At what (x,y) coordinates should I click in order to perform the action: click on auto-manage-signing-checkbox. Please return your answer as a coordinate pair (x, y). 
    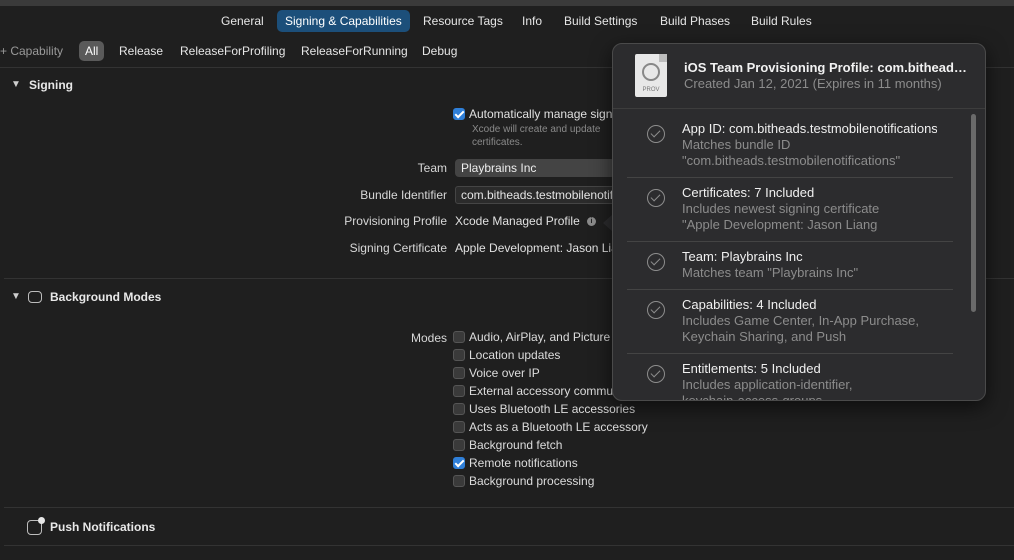
    Looking at the image, I should click on (459, 114).